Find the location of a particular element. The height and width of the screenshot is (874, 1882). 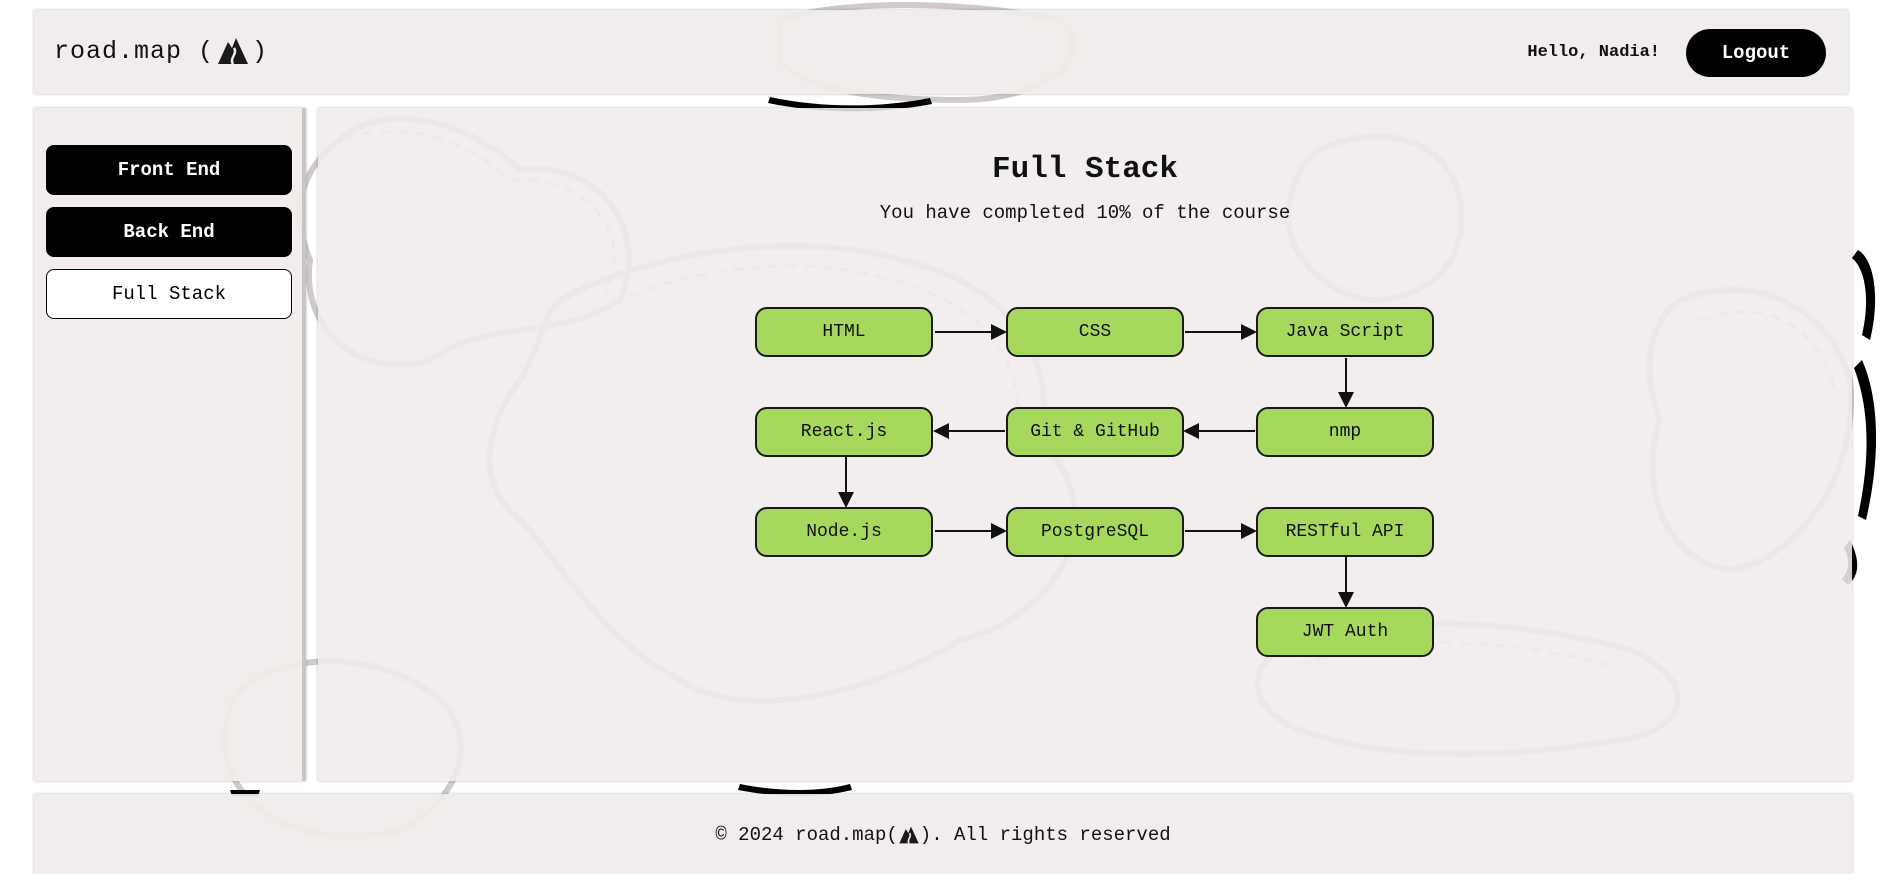

brand-close: ) is located at coordinates (260, 51).